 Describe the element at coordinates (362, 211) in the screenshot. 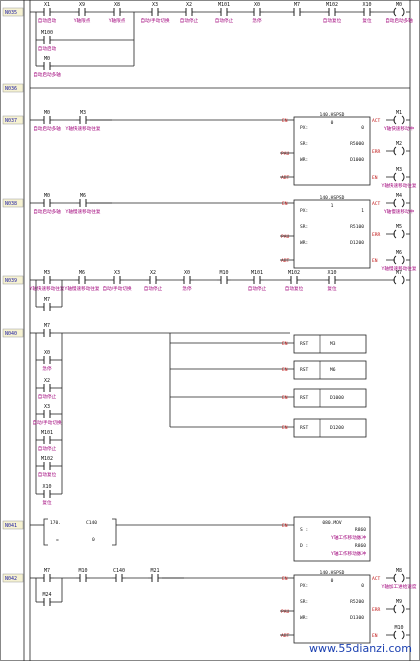

I see `function-box-param-value: 1` at that location.